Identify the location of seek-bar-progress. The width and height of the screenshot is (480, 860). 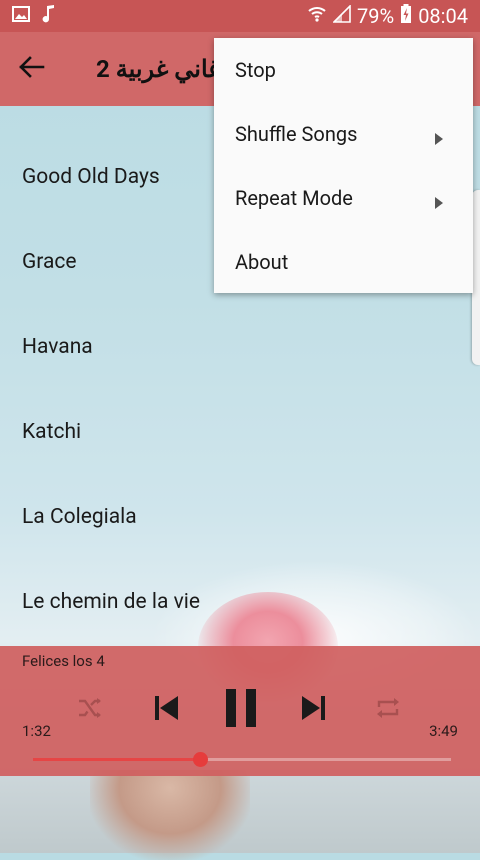
(117, 759).